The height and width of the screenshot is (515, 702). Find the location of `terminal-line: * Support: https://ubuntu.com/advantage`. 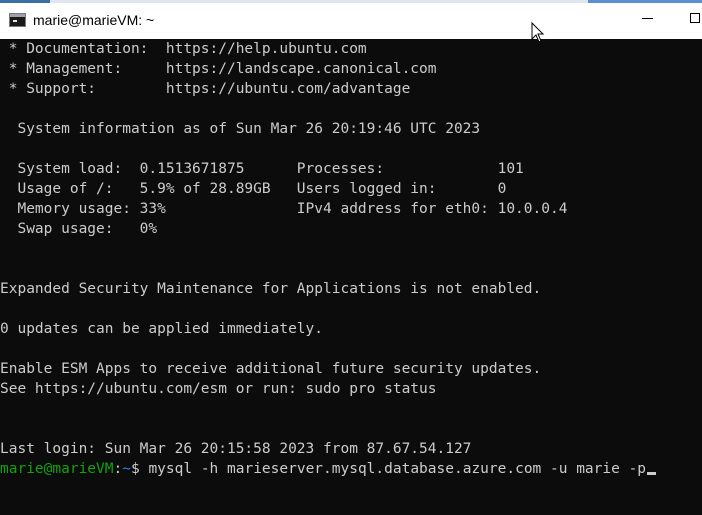

terminal-line: * Support: https://ubuntu.com/advantage is located at coordinates (205, 89).